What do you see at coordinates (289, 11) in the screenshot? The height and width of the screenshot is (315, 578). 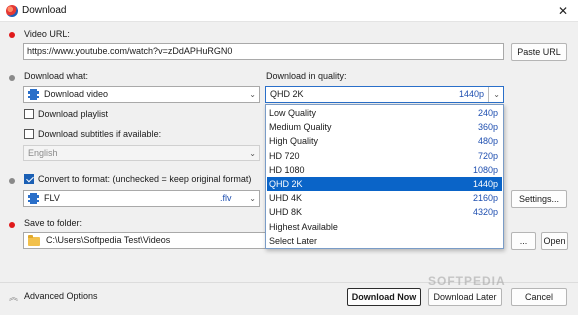 I see `title-bar: Download ✕` at bounding box center [289, 11].